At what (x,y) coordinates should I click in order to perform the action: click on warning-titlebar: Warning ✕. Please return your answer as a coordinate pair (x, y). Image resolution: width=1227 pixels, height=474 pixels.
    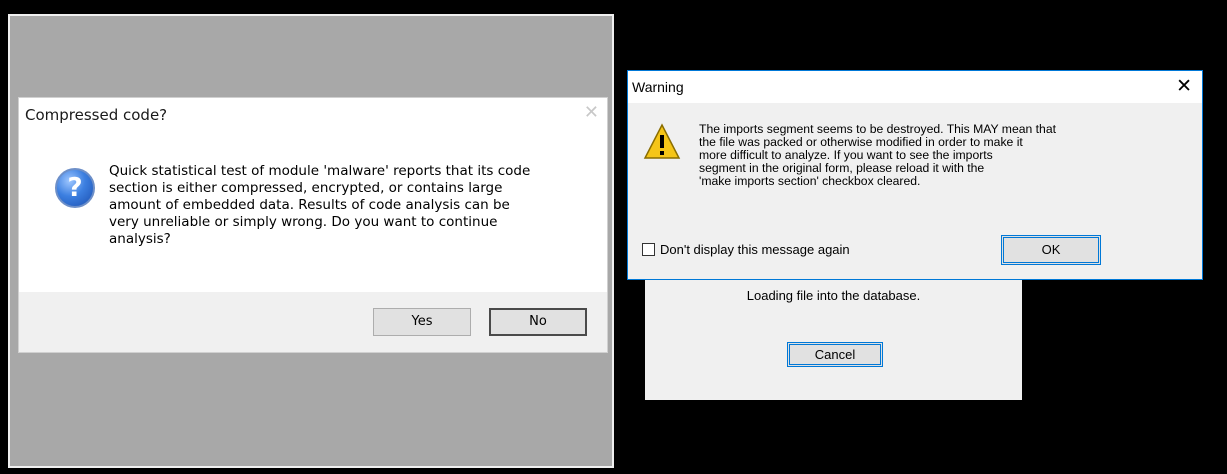
    Looking at the image, I should click on (915, 87).